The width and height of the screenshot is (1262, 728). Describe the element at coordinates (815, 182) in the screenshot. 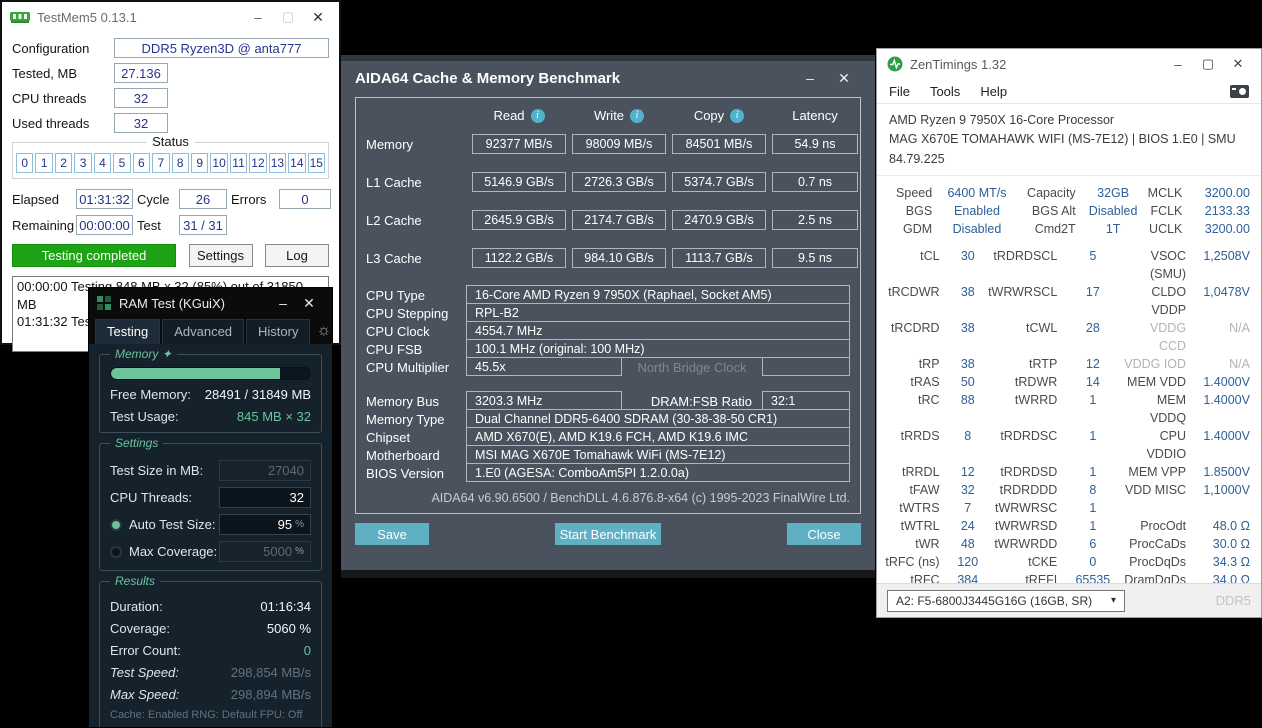

I see `latency-value: 0.7 ns` at that location.